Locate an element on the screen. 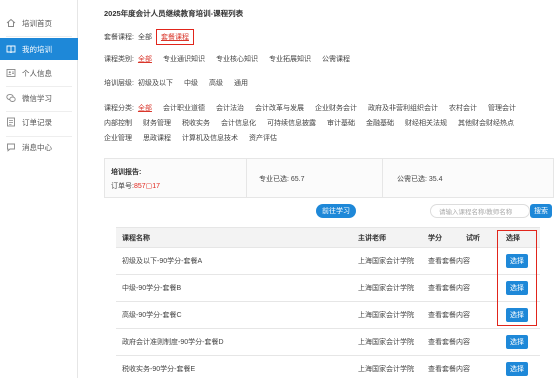 The height and width of the screenshot is (378, 554). message-icon is located at coordinates (11, 147).